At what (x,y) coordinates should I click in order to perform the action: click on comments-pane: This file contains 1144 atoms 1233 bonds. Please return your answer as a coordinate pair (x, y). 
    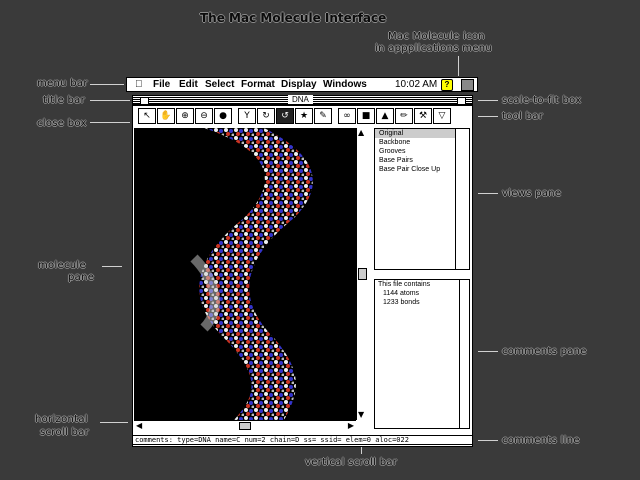
    Looking at the image, I should click on (422, 354).